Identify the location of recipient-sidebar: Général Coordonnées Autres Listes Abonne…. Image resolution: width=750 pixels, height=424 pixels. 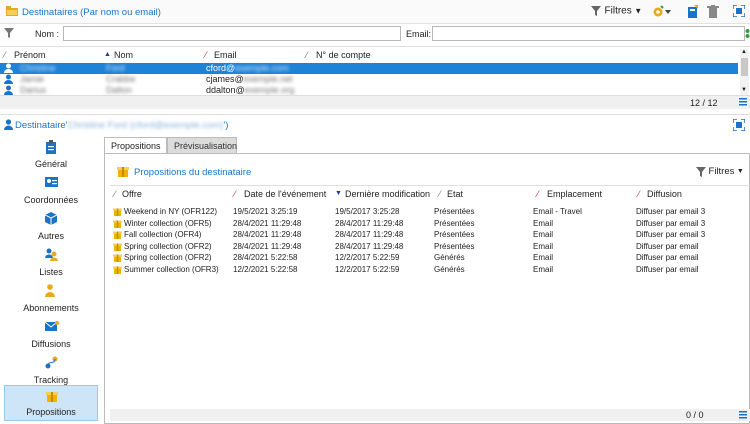
(50, 279).